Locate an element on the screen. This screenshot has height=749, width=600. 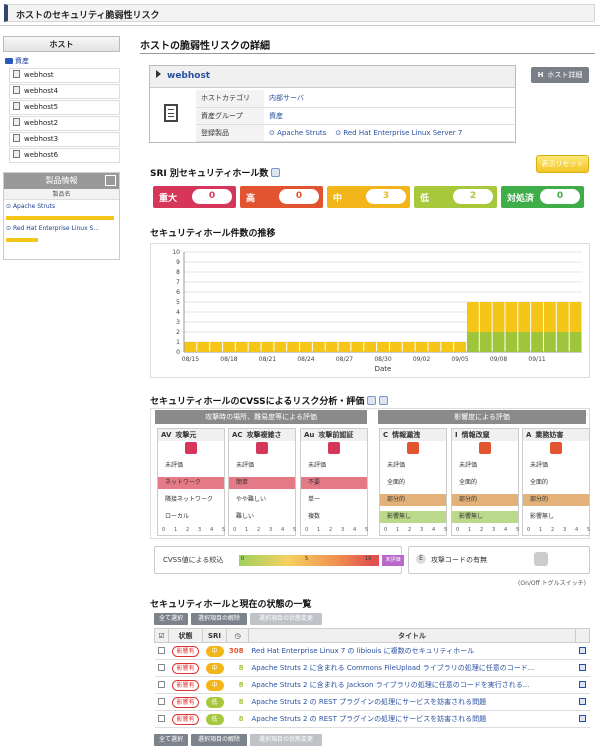
change-status-button: 選択項目の状態変更 is located at coordinates (286, 619).